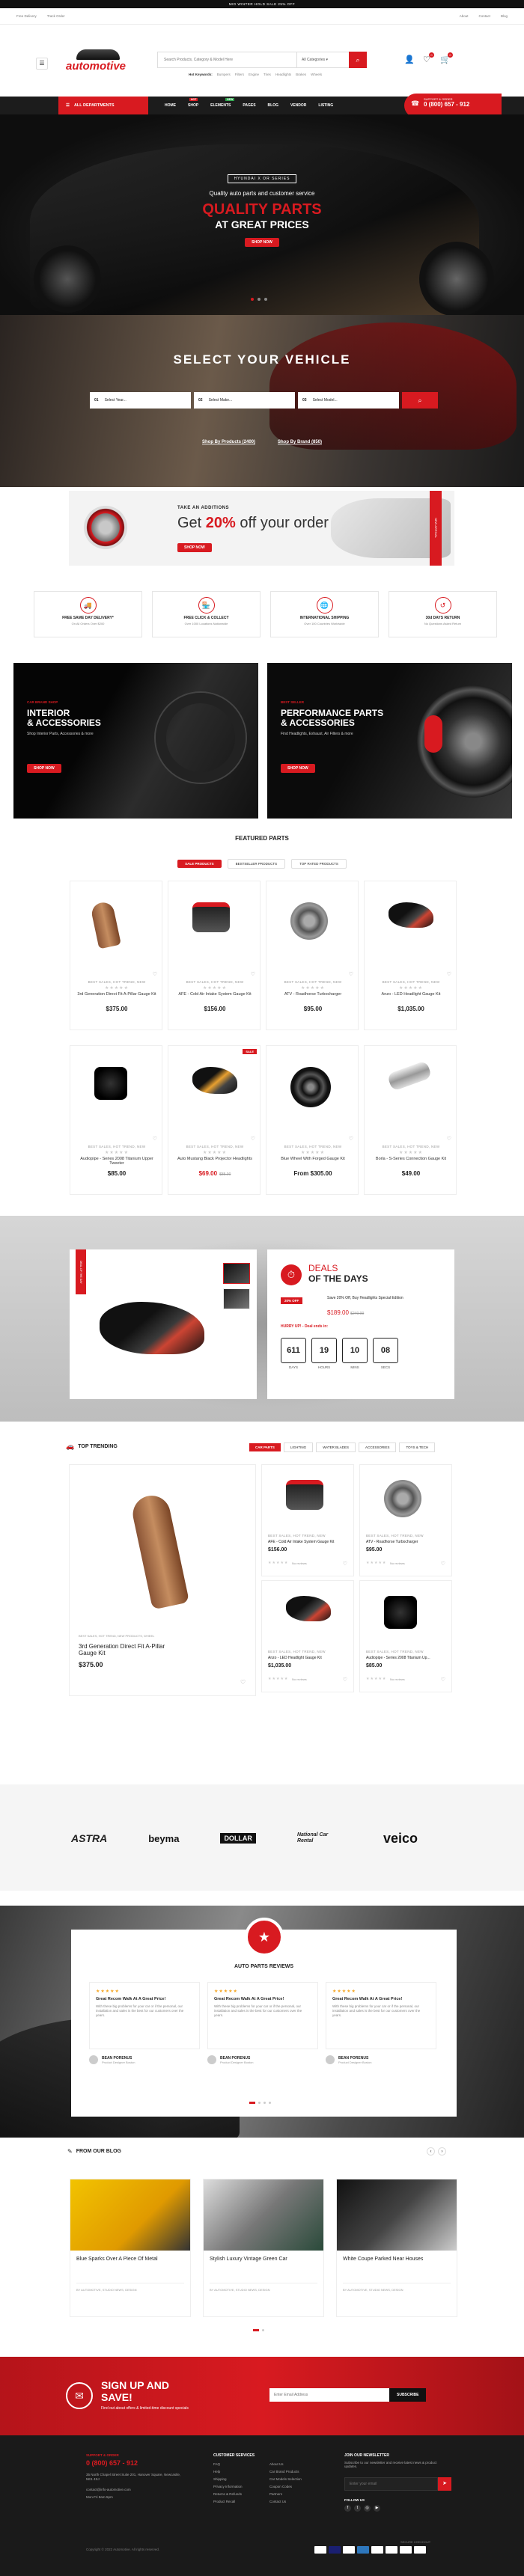 The image size is (524, 2576). I want to click on youtube-icon: ▶, so click(377, 2508).